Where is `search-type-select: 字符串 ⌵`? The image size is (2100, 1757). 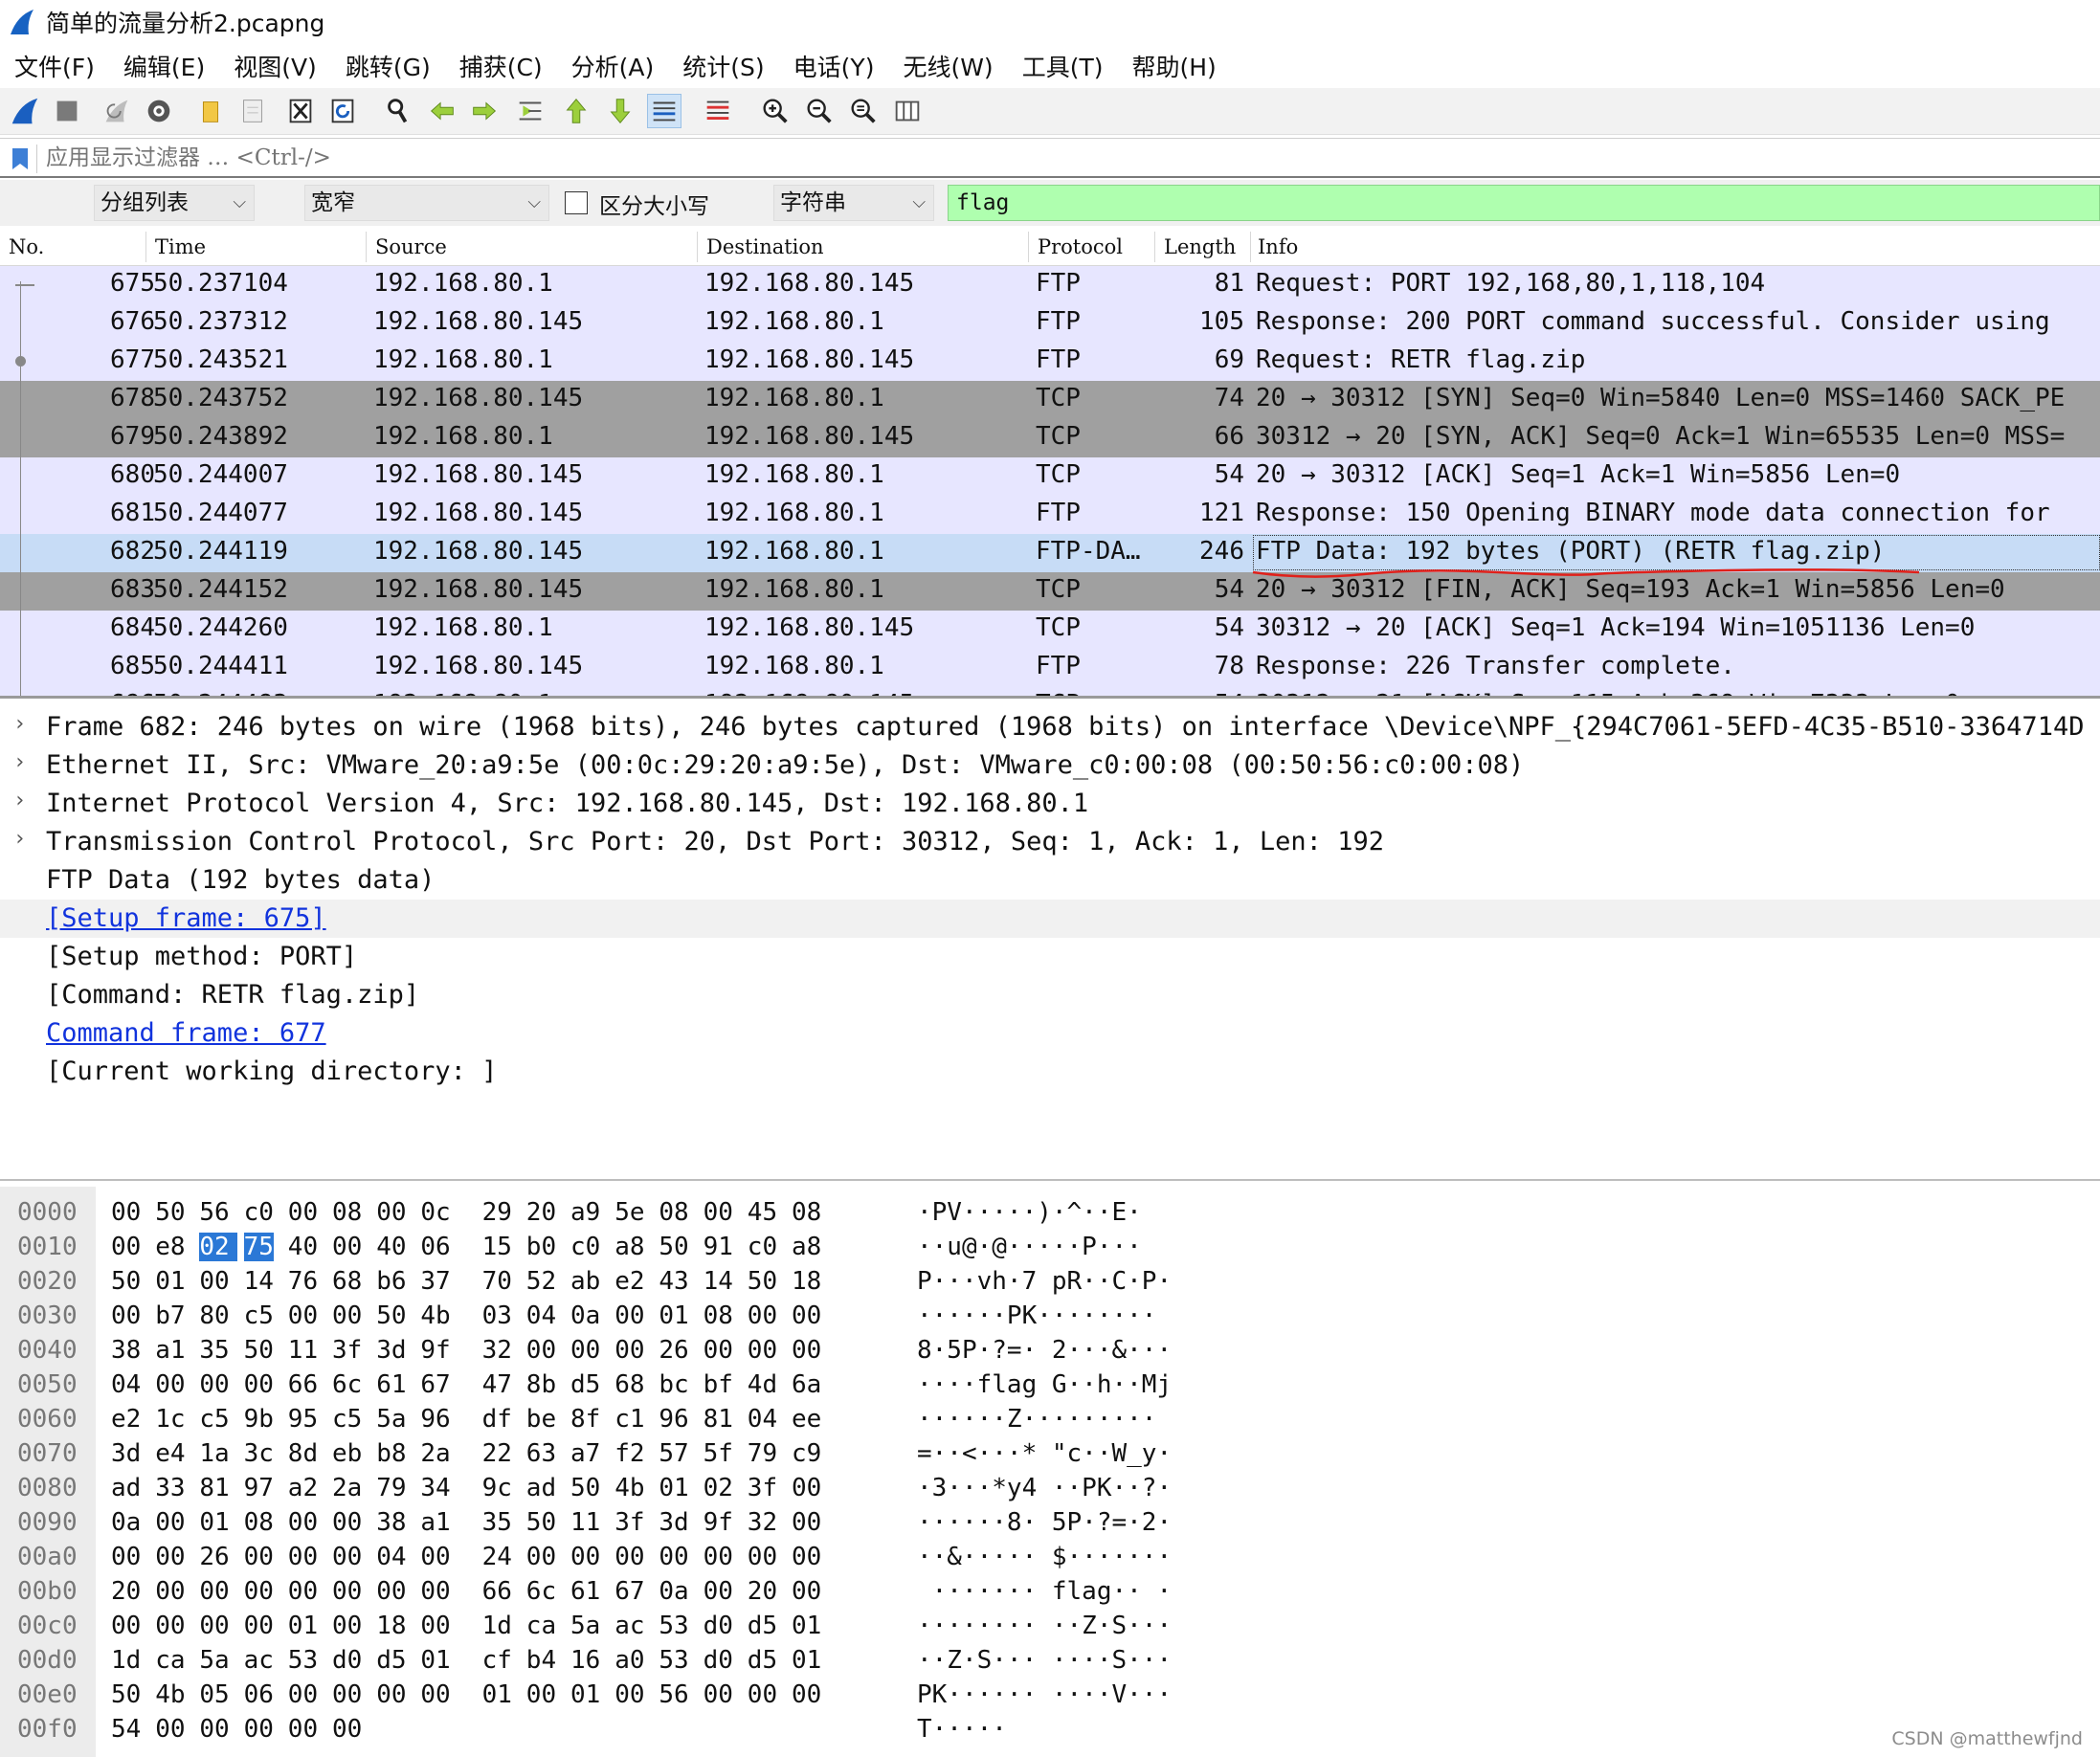 search-type-select: 字符串 ⌵ is located at coordinates (853, 203).